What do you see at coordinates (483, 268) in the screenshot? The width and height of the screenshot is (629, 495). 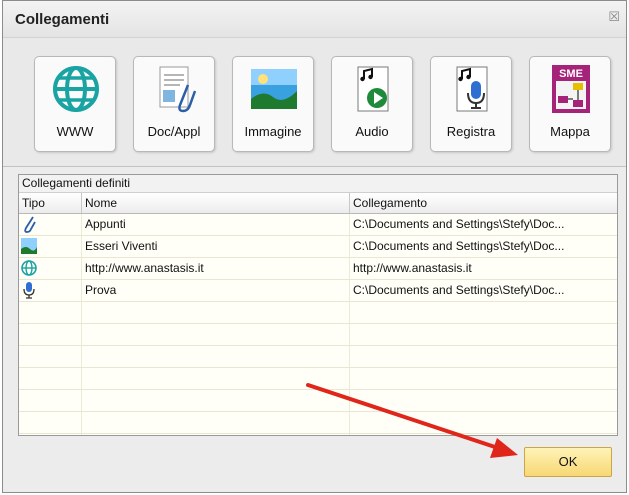 I see `collegamento-cell: http://www.anastasis.it` at bounding box center [483, 268].